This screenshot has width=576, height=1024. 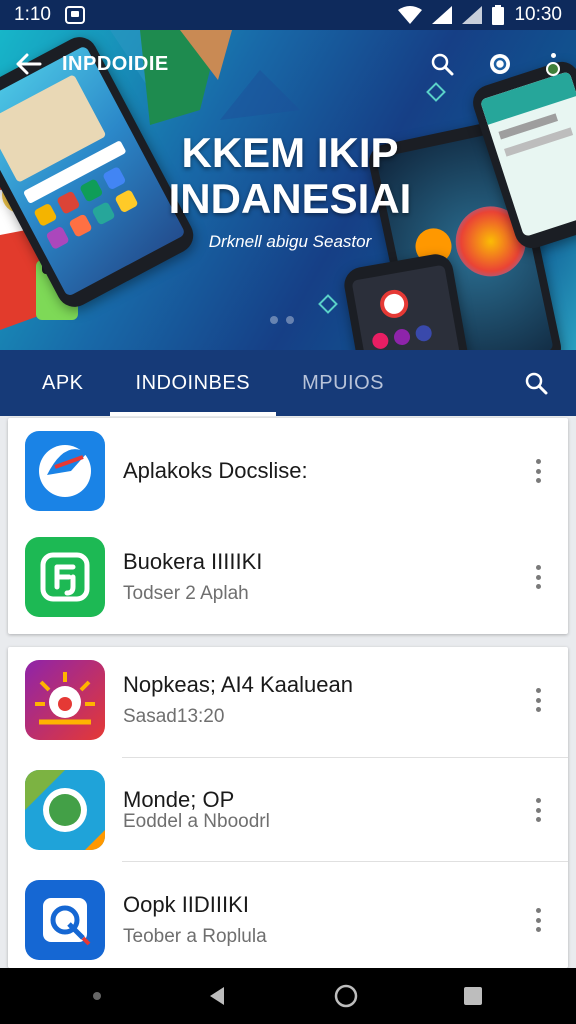 What do you see at coordinates (442, 64) in the screenshot?
I see `search-icon` at bounding box center [442, 64].